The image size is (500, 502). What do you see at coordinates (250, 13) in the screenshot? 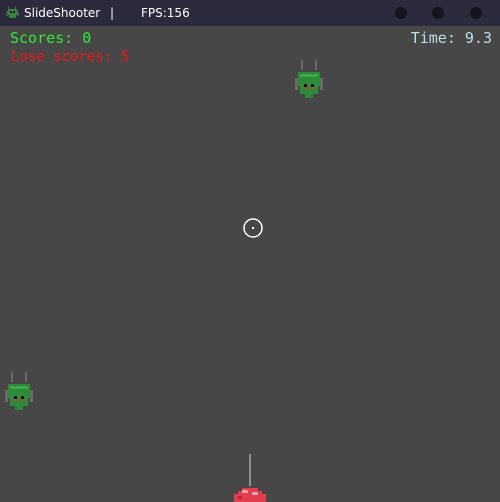
I see `title-bar: SlideShooter | FPS:156` at bounding box center [250, 13].